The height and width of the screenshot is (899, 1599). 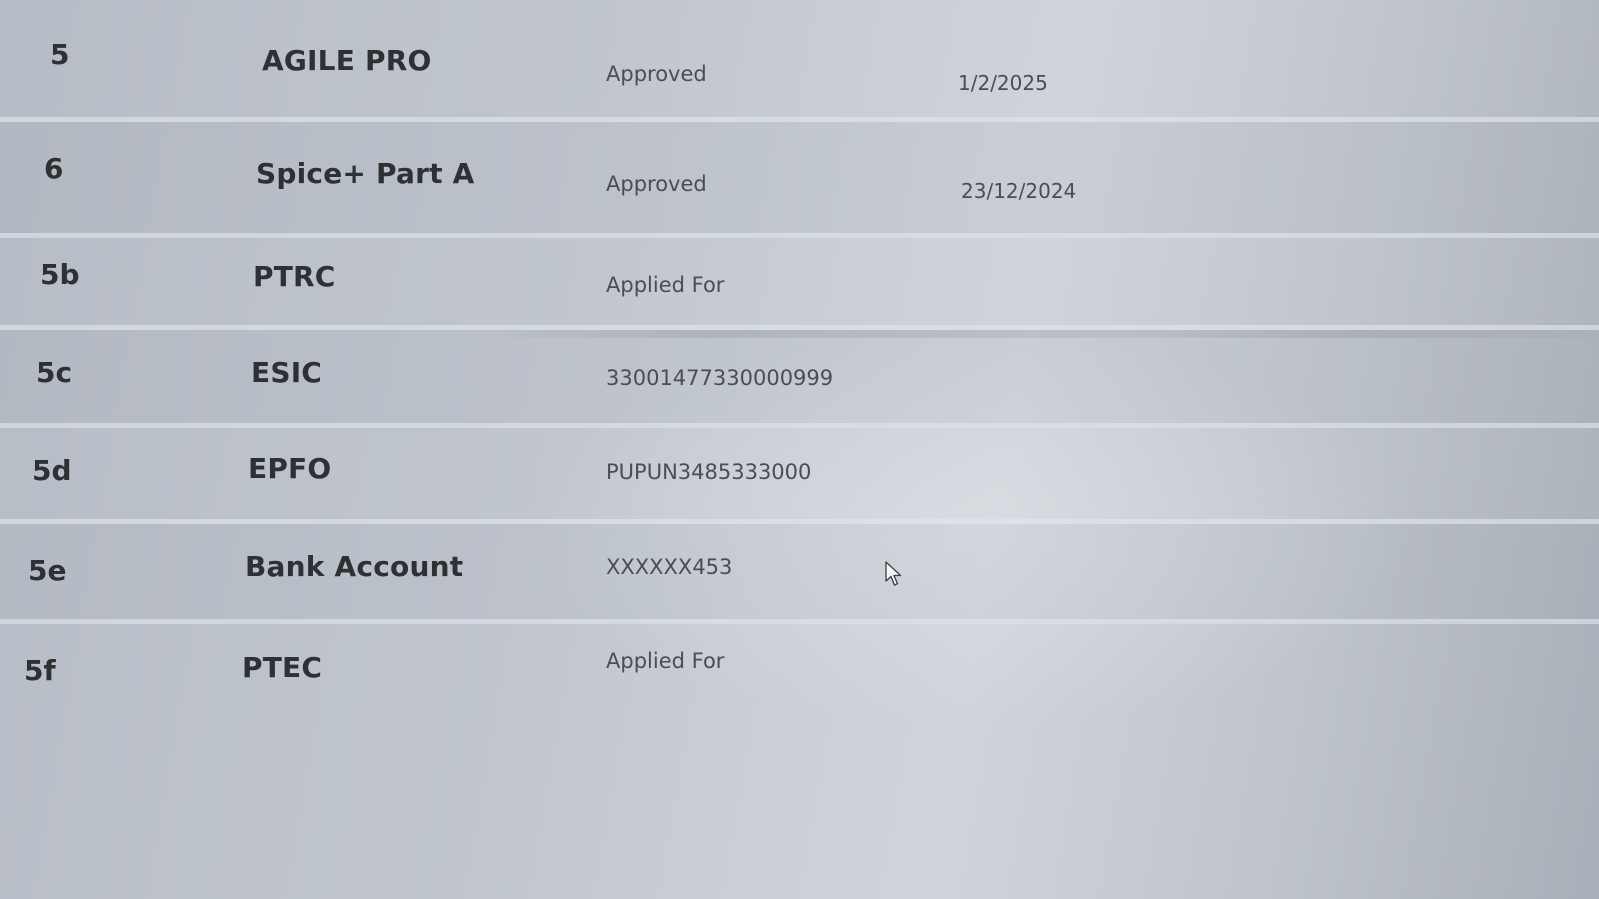 I want to click on row-number: 5c, so click(x=54, y=372).